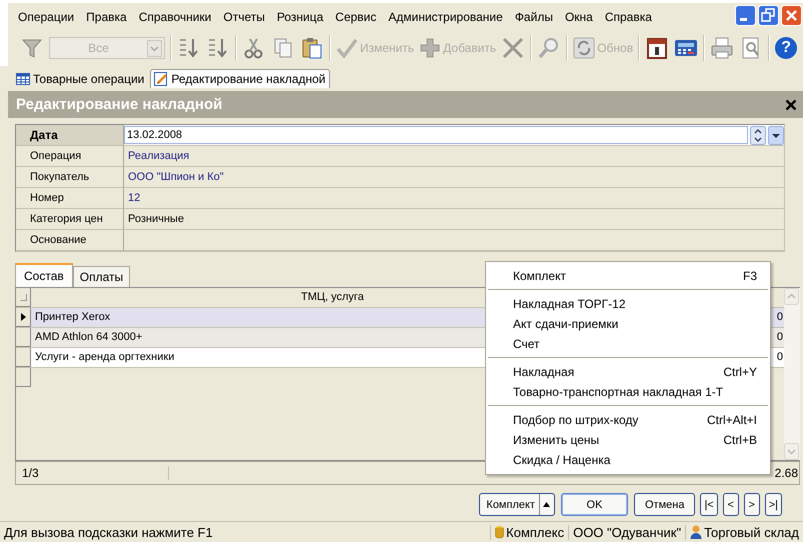  Describe the element at coordinates (108, 532) in the screenshot. I see `status-hint: Для вызова подсказки нажмите F1` at that location.